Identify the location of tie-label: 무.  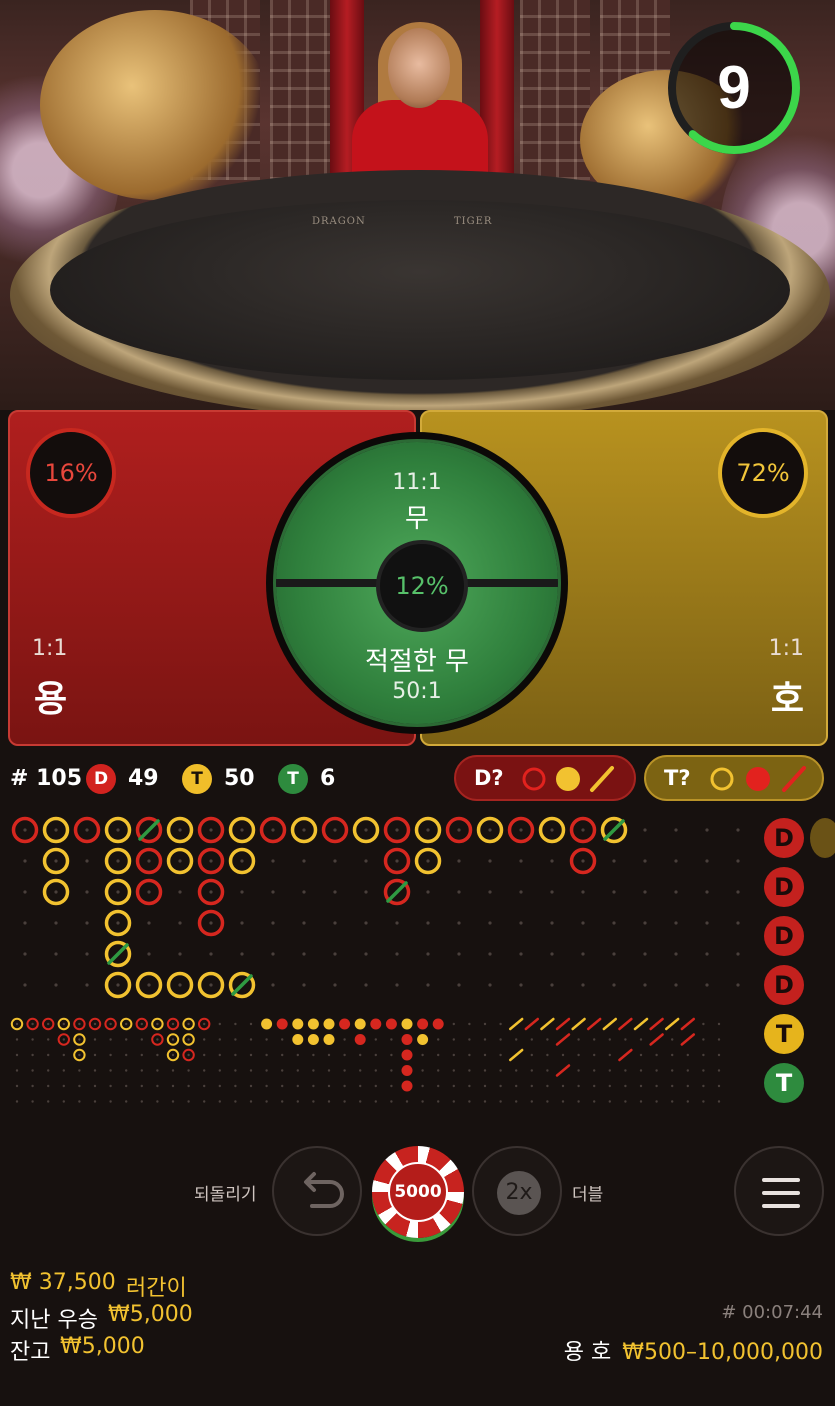
(417, 519).